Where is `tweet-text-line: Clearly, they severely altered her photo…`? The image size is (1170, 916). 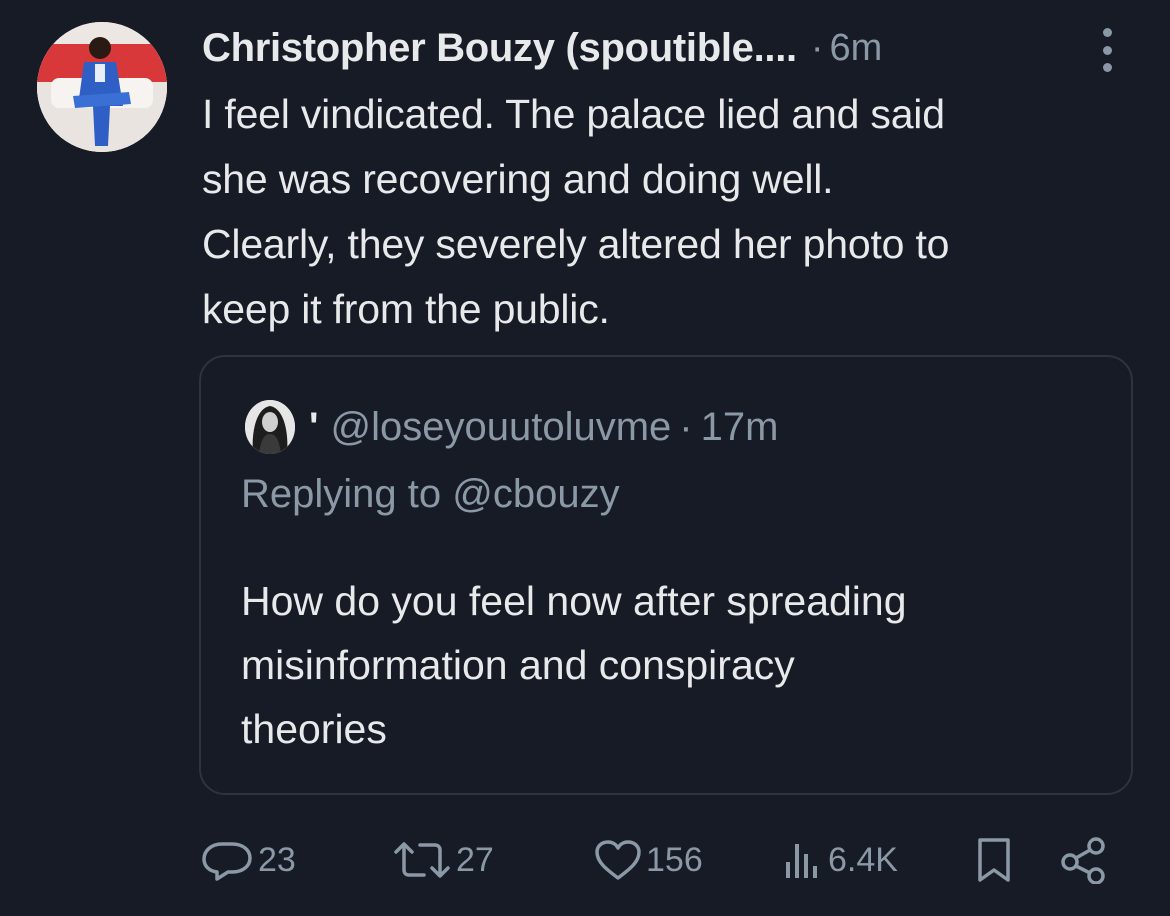
tweet-text-line: Clearly, they severely altered her photo… is located at coordinates (576, 244).